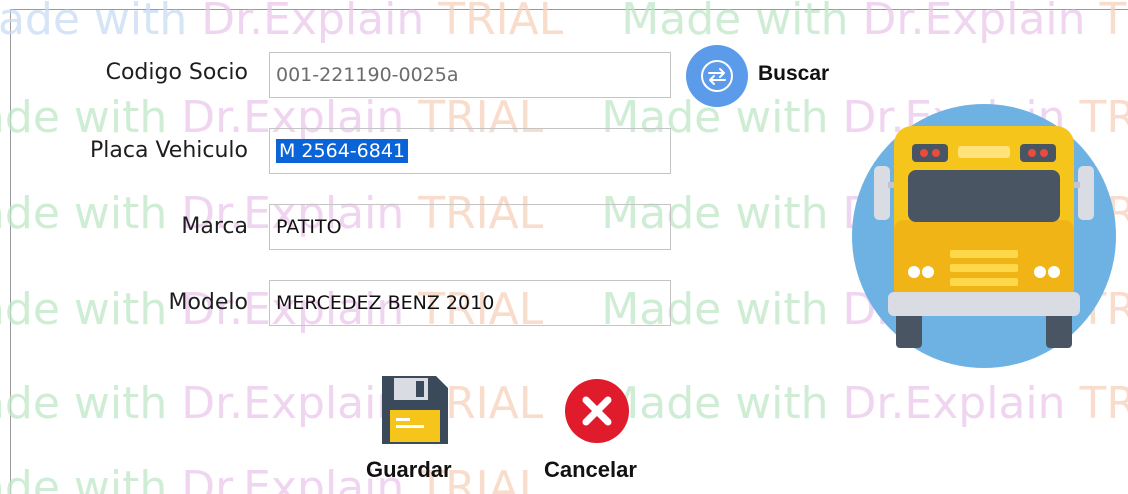 The image size is (1128, 494). I want to click on placa-vehiculo-input: M 2564-6841, so click(470, 151).